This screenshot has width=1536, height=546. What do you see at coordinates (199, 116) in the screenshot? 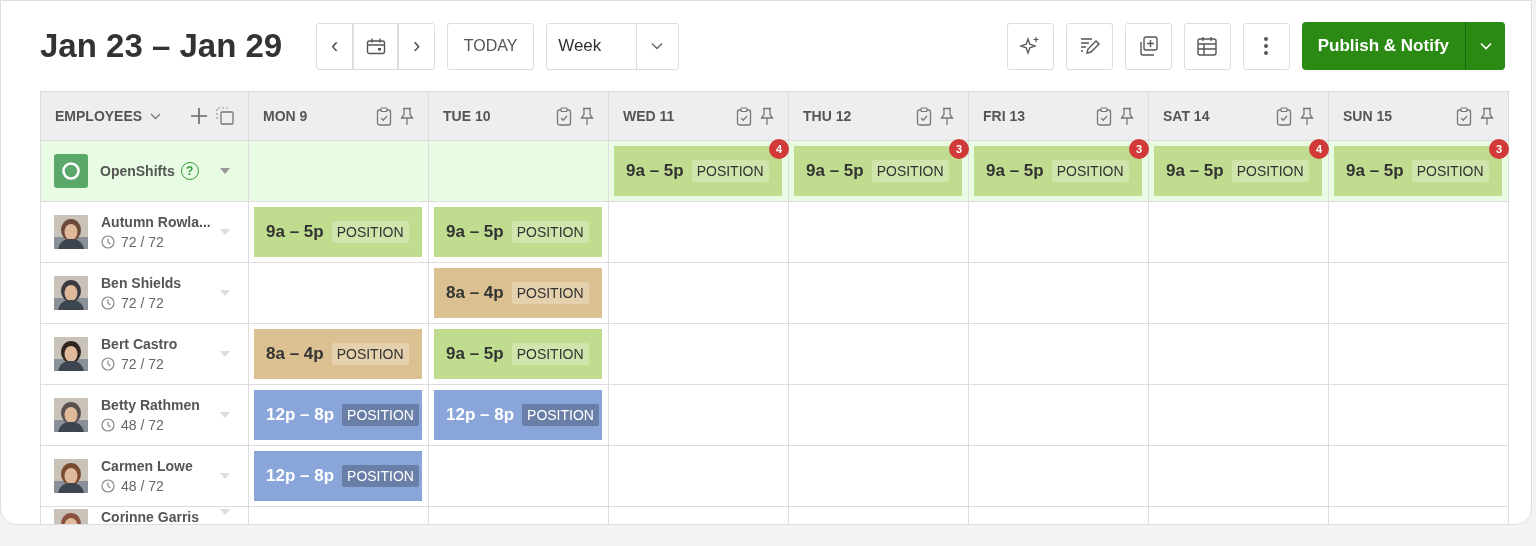
I see `add-icon` at bounding box center [199, 116].